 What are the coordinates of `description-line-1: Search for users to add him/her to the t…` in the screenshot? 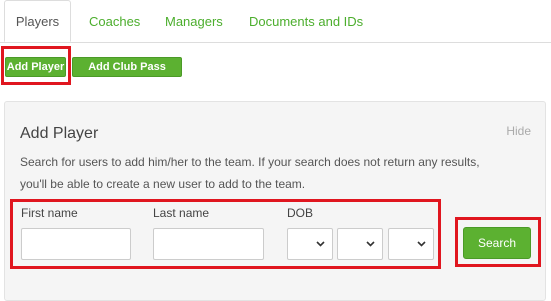 It's located at (250, 162).